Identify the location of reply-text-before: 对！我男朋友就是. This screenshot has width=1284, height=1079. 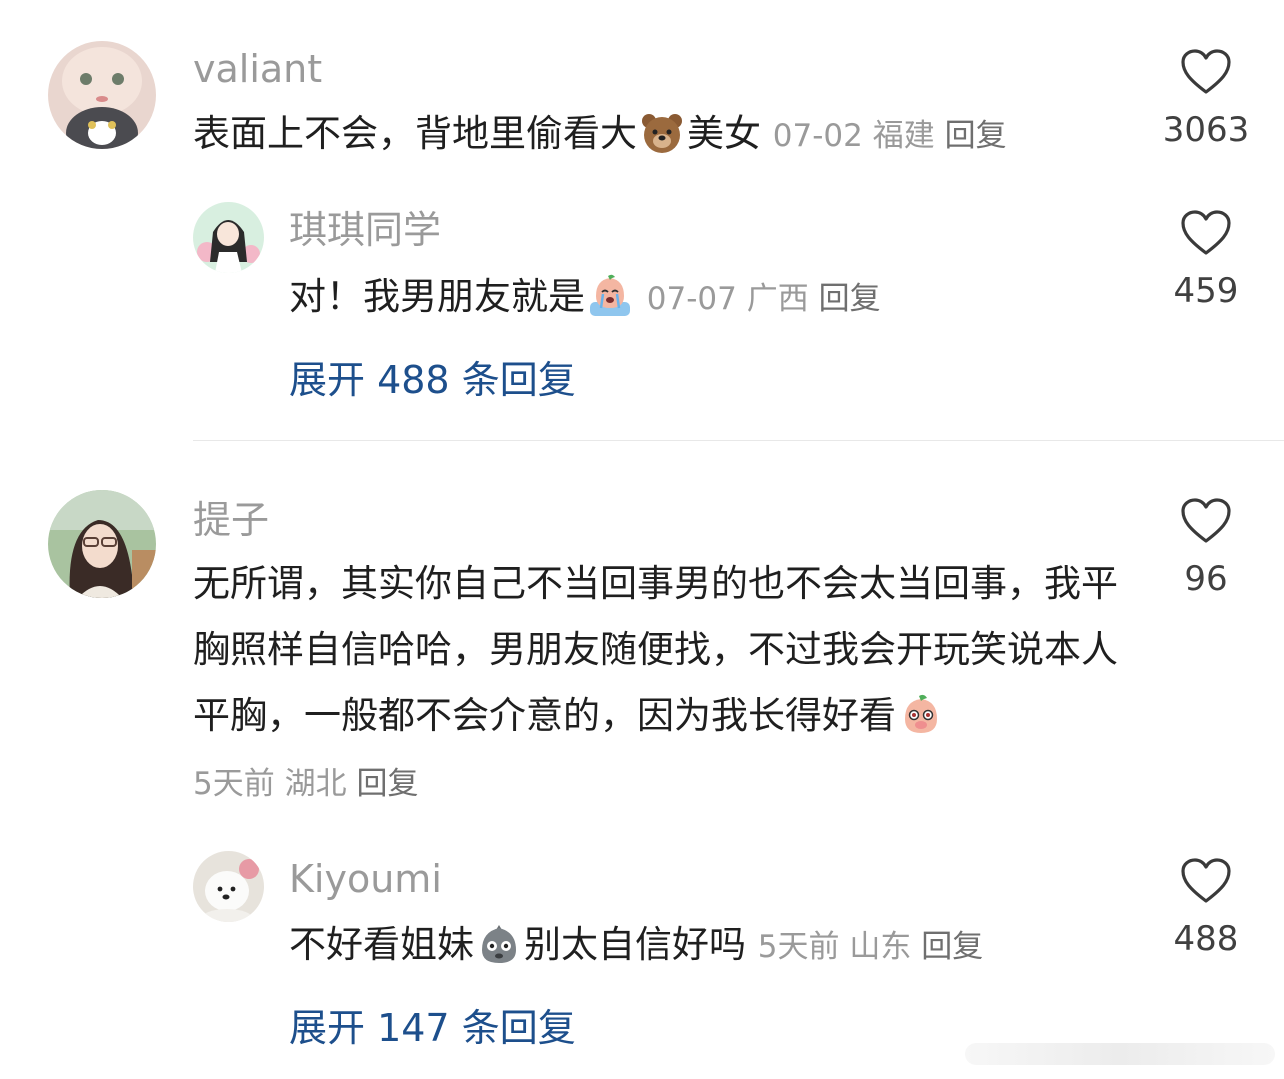
(437, 296).